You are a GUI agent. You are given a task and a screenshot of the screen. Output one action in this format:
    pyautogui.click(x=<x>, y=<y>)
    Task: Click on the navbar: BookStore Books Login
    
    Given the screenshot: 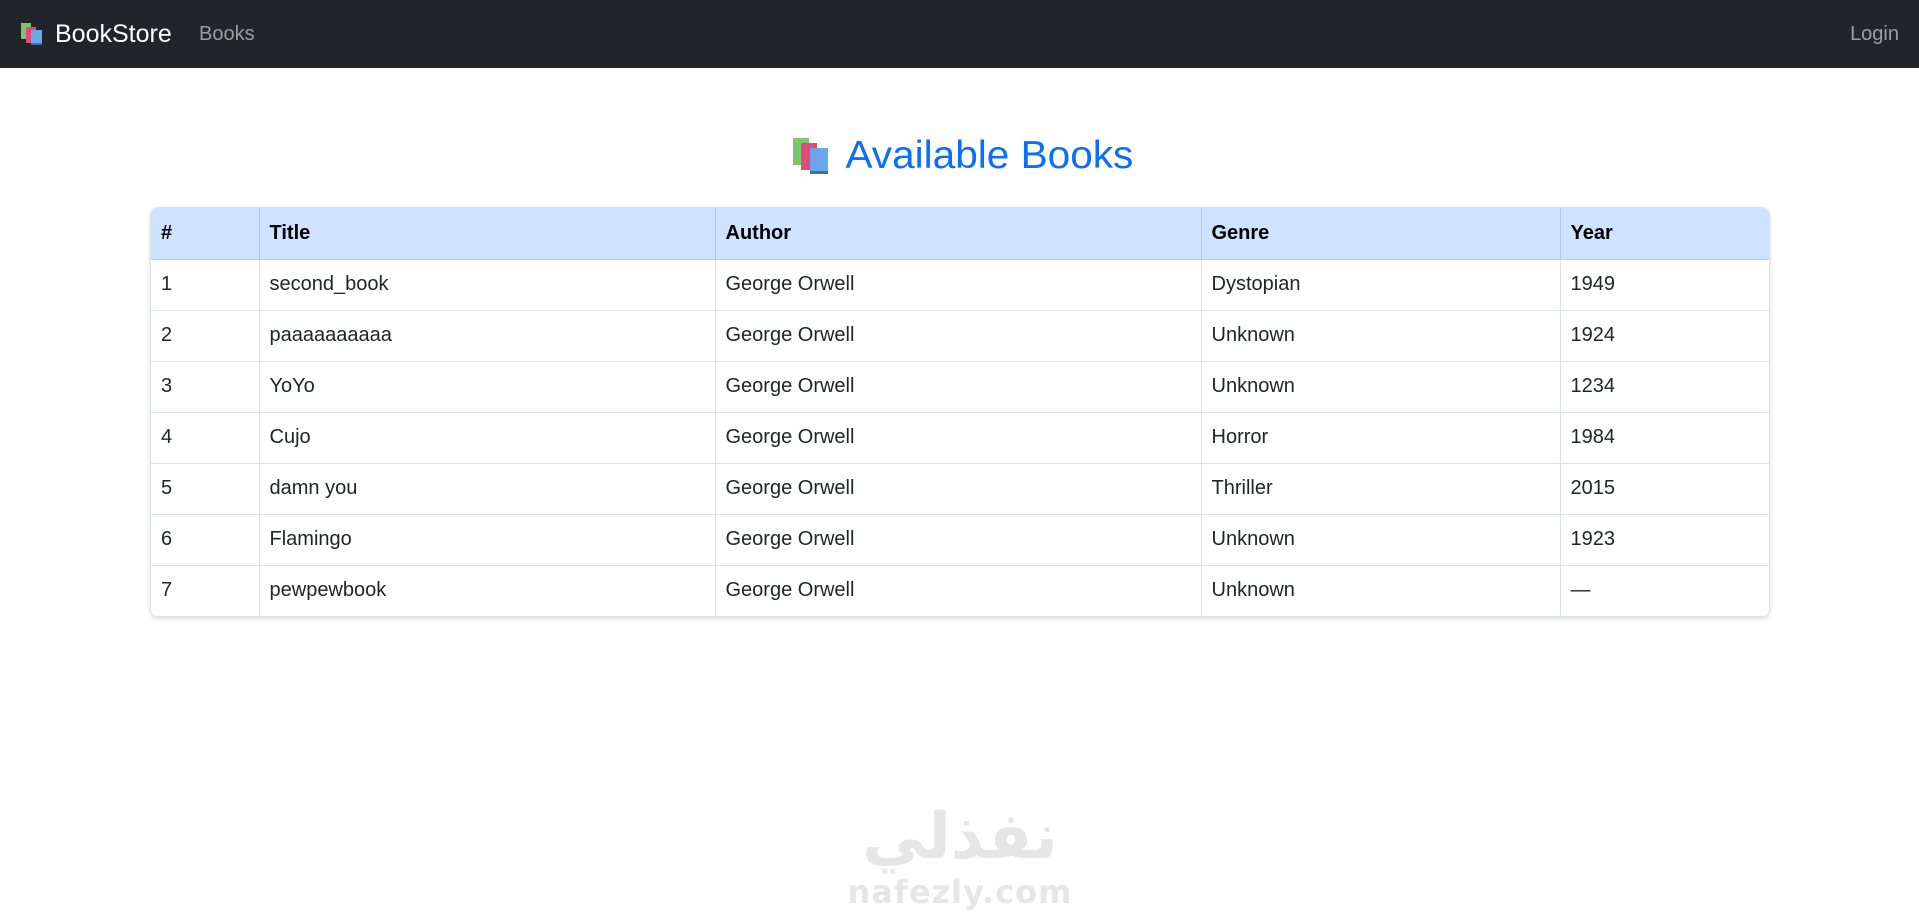 What is the action you would take?
    pyautogui.click(x=959, y=34)
    